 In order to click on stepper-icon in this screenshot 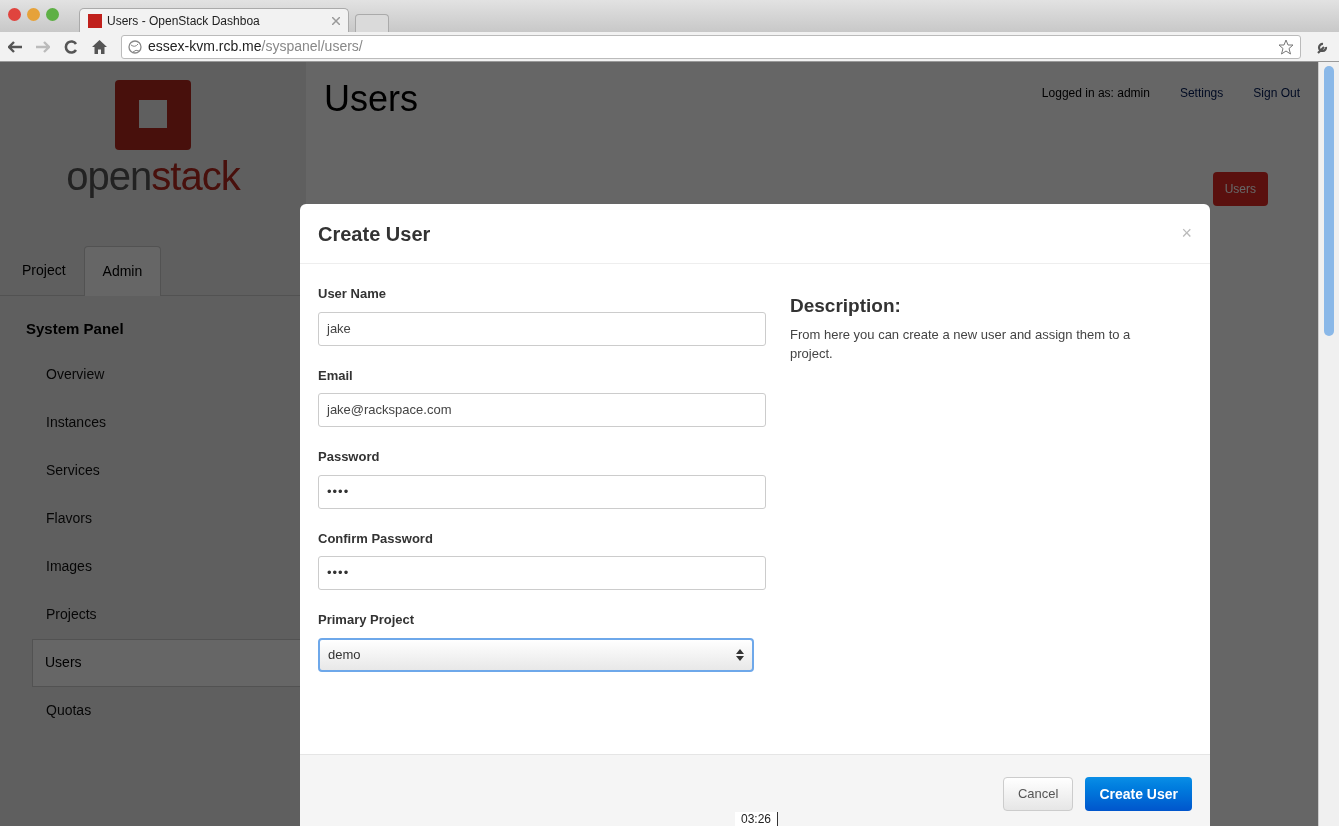, I will do `click(740, 654)`.